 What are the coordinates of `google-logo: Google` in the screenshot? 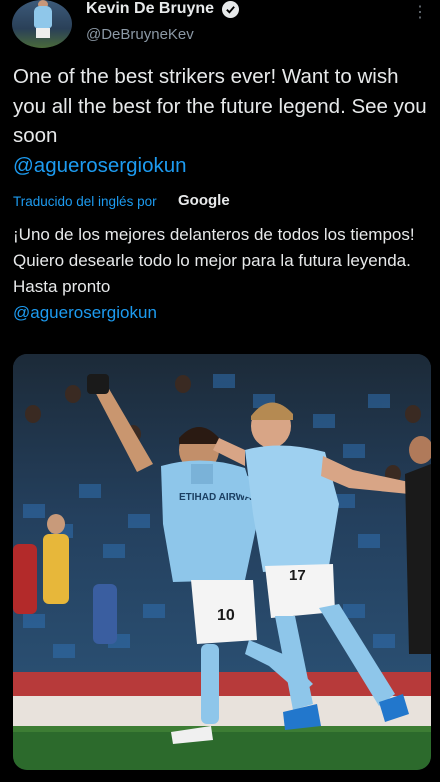 It's located at (204, 200).